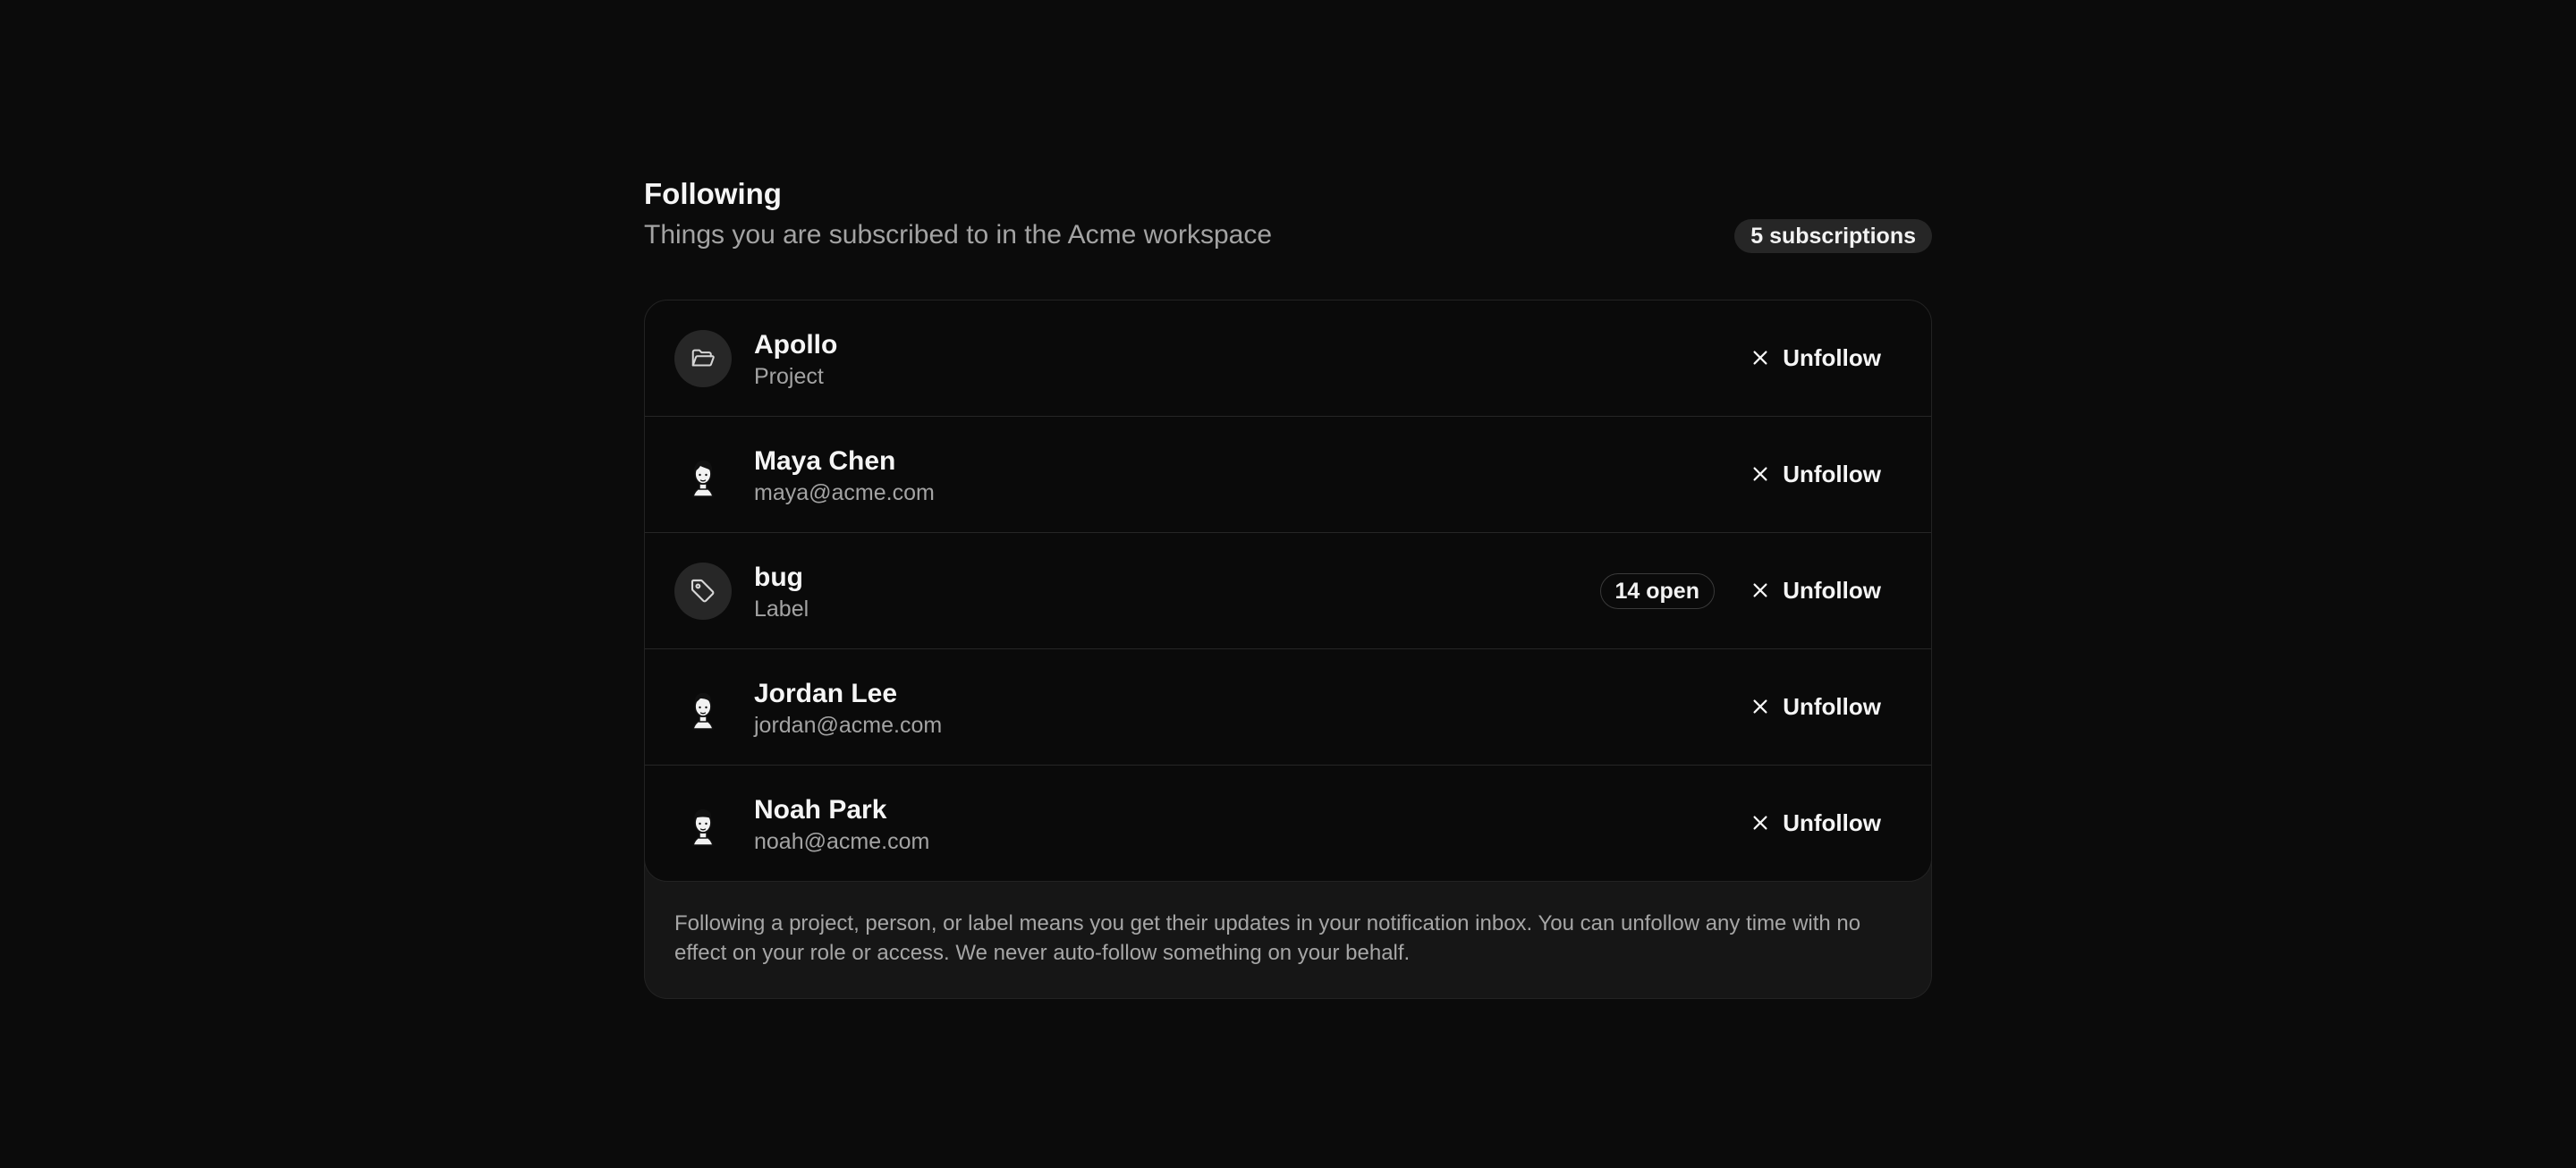 The width and height of the screenshot is (2576, 1168). Describe the element at coordinates (703, 358) in the screenshot. I see `folder-open-icon` at that location.